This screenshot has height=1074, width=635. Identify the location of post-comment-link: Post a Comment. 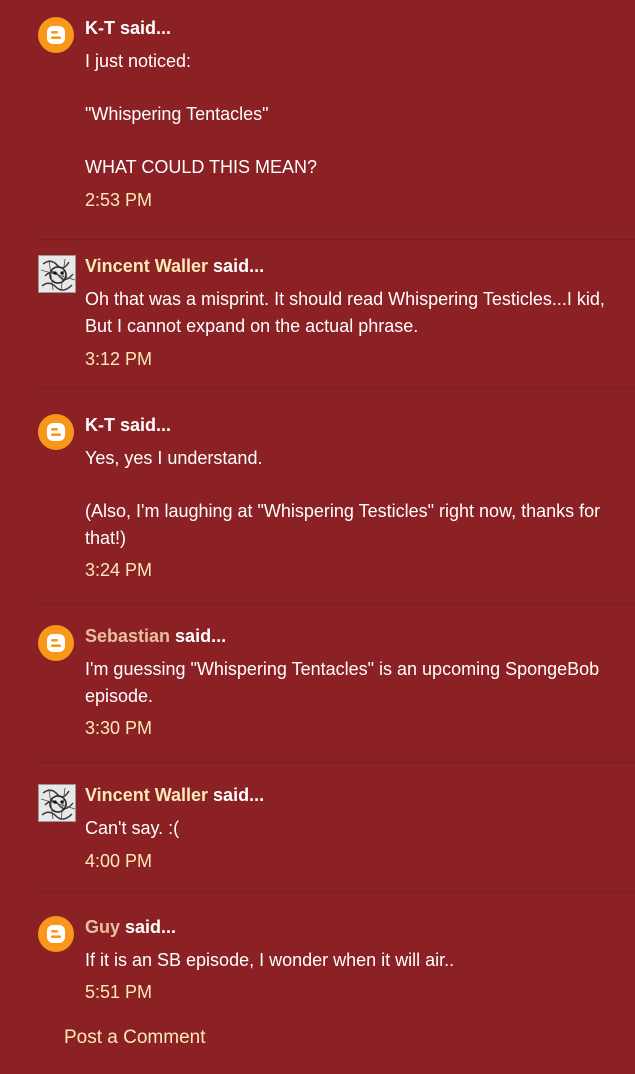
(135, 1038).